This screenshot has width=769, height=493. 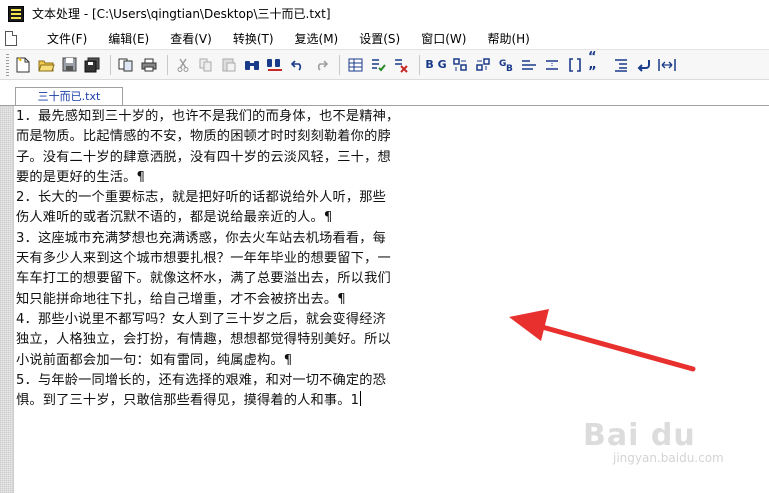 I want to click on baidu-watermark: Bai du jingyan.baidu.com, so click(x=673, y=453).